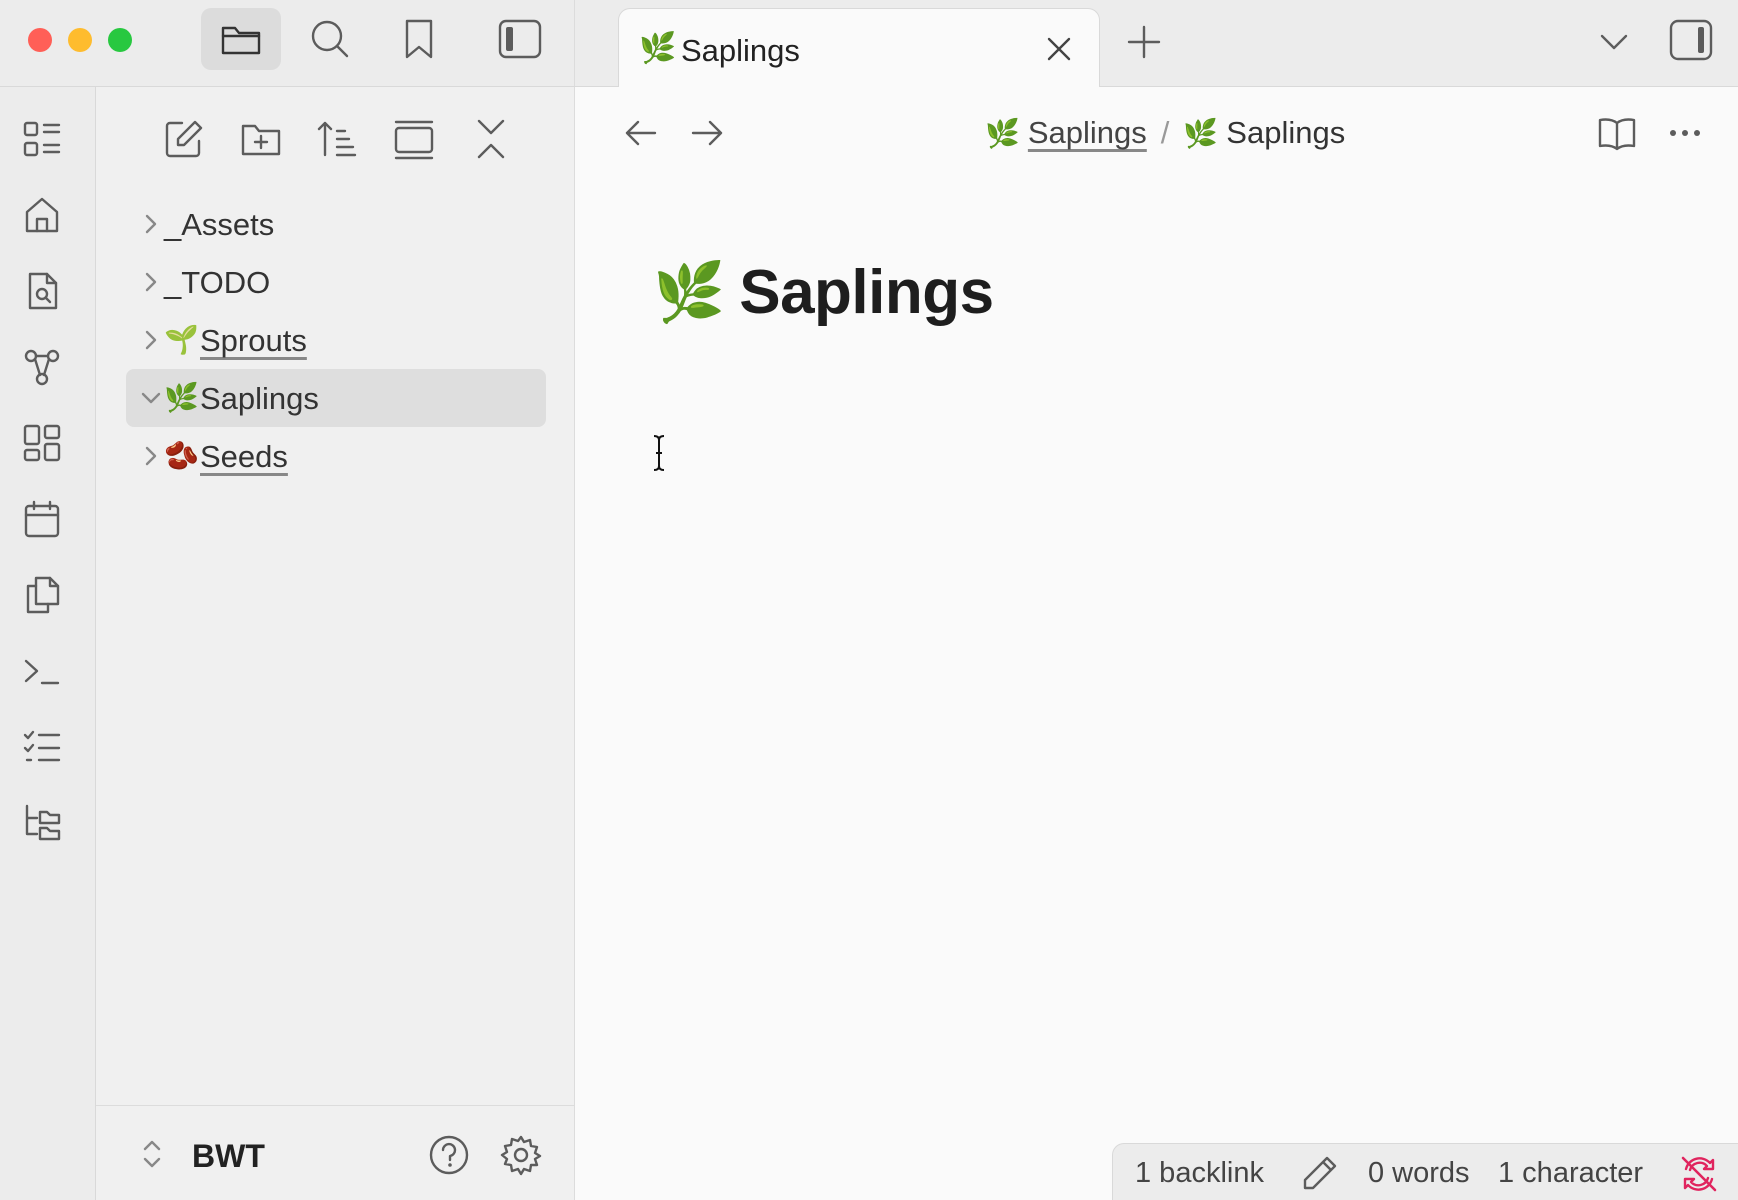 The width and height of the screenshot is (1738, 1200). I want to click on calendar-icon, so click(42, 519).